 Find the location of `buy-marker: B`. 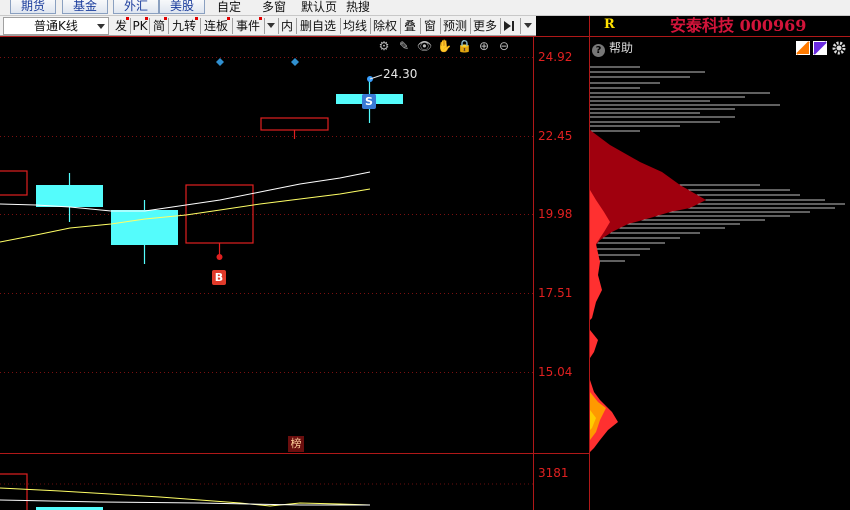

buy-marker: B is located at coordinates (219, 277).